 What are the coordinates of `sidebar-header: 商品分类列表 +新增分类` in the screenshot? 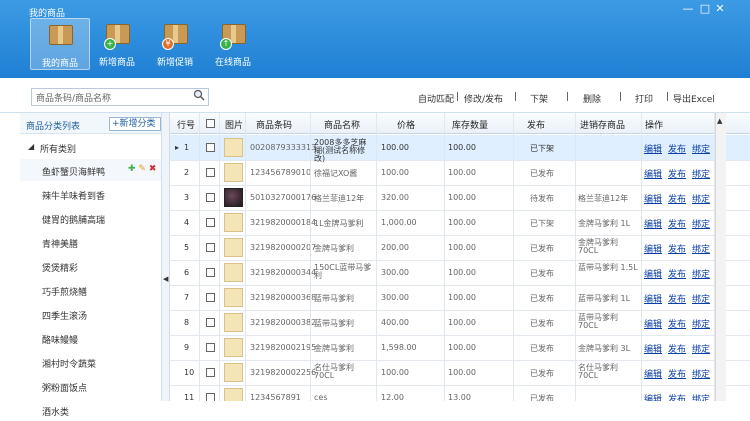 It's located at (90, 123).